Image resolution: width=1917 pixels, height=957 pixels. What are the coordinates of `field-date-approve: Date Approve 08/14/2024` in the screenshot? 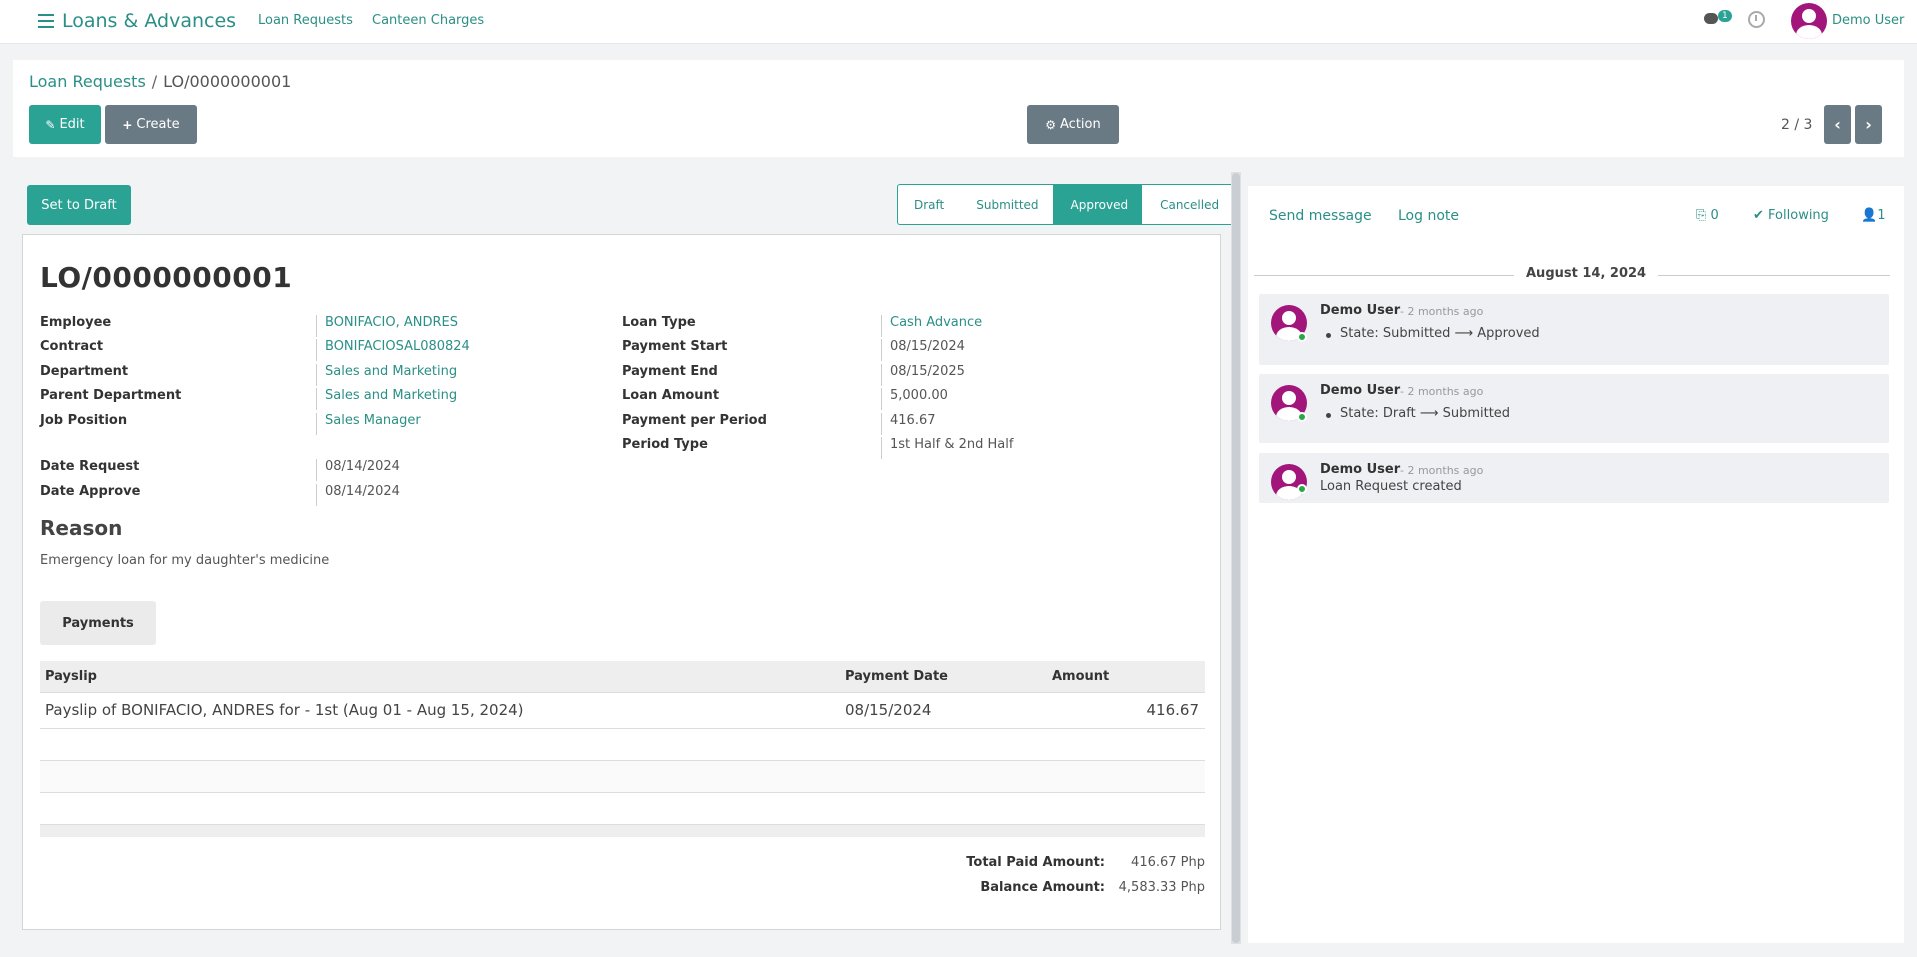 It's located at (320, 495).